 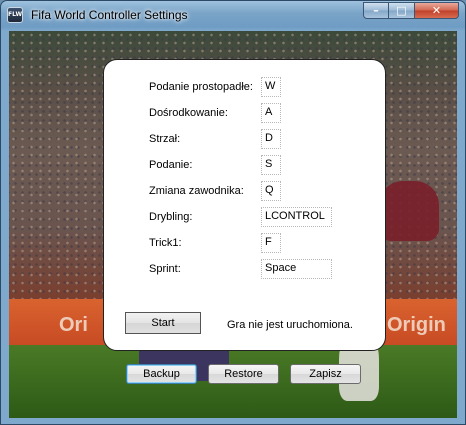 I want to click on status-text: Gra nie jest uruchomiona., so click(x=290, y=325).